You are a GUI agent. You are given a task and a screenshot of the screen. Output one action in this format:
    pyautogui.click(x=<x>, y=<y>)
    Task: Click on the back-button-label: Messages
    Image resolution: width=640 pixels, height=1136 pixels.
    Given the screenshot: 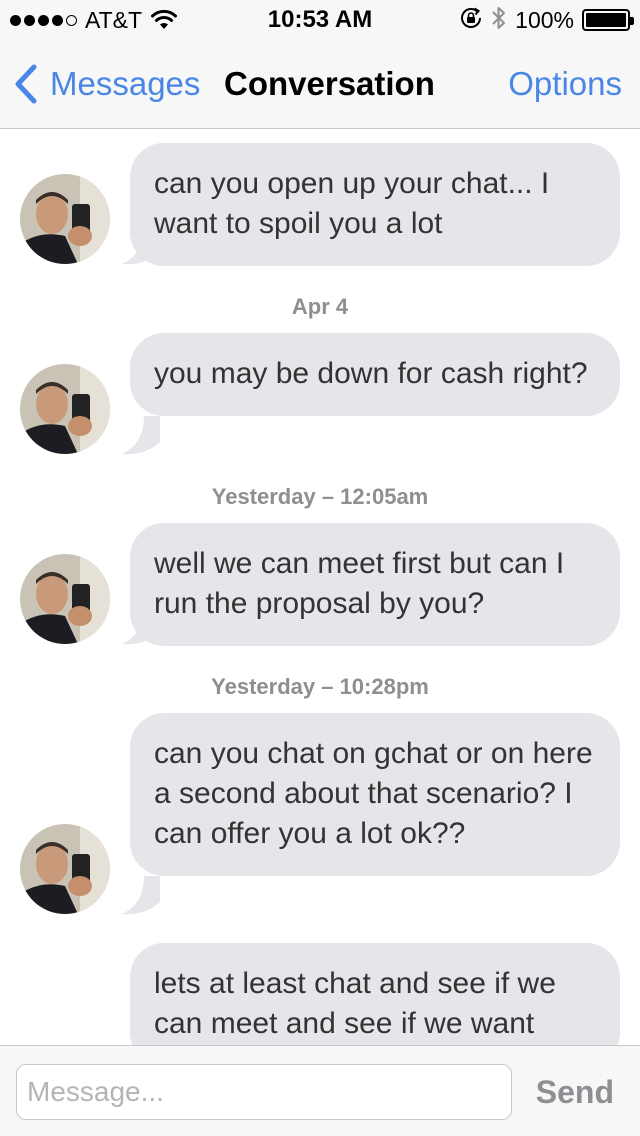 What is the action you would take?
    pyautogui.click(x=125, y=83)
    